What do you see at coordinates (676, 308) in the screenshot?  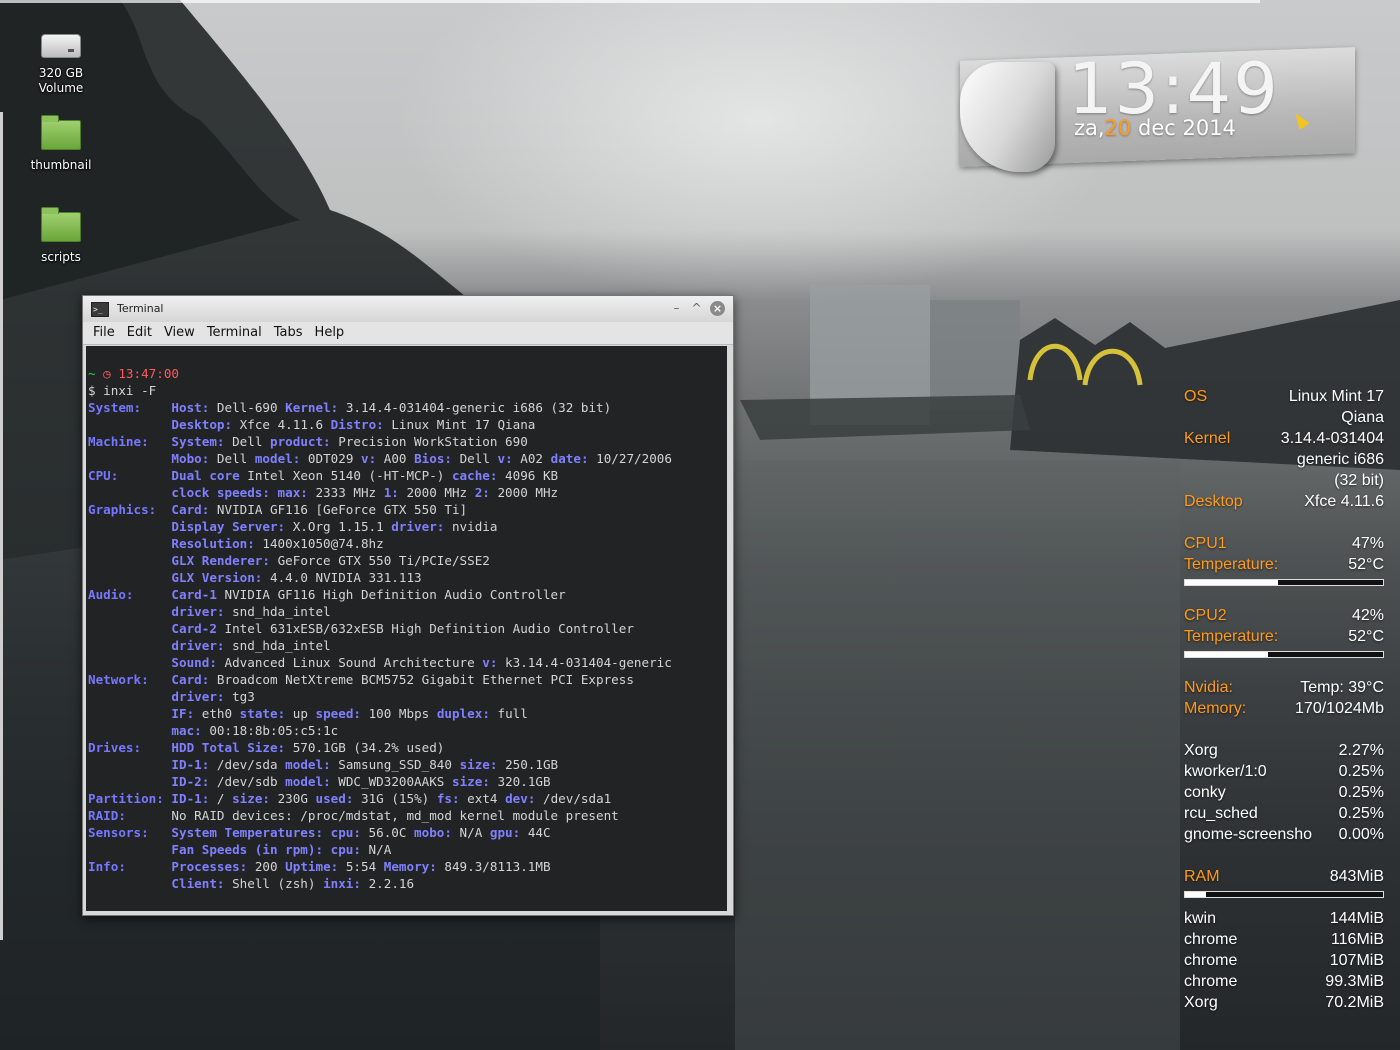 I see `minimize-button: –` at bounding box center [676, 308].